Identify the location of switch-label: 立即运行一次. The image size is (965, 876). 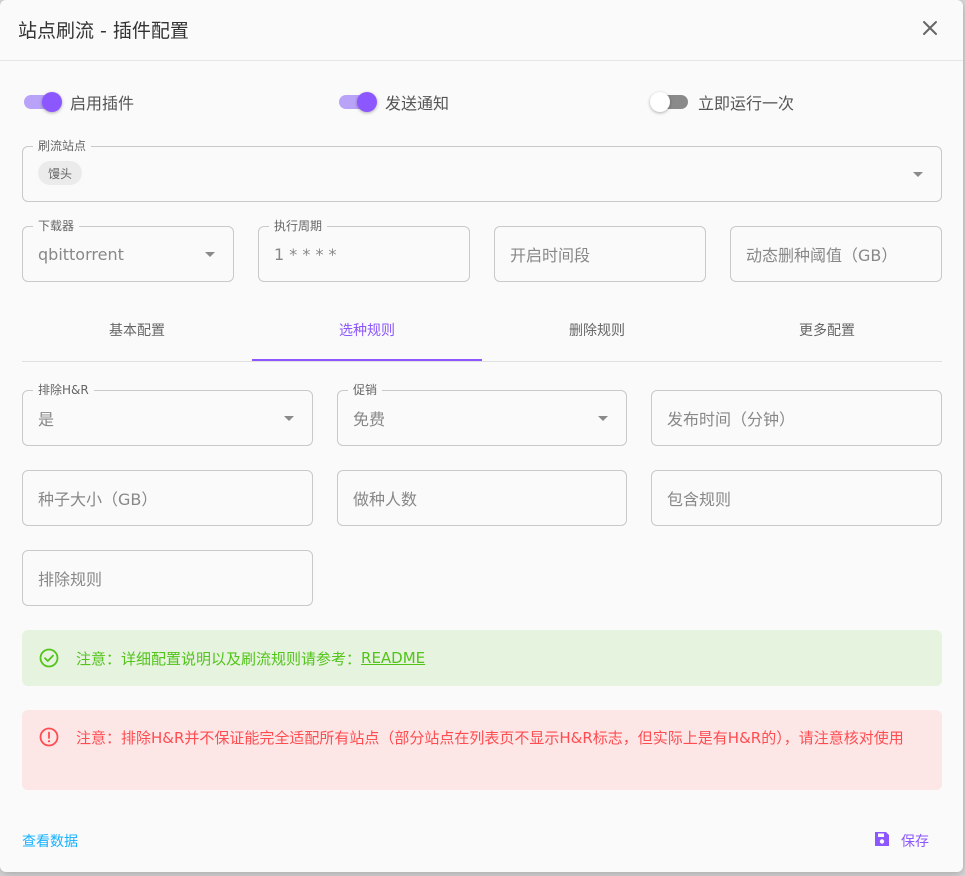
(746, 103).